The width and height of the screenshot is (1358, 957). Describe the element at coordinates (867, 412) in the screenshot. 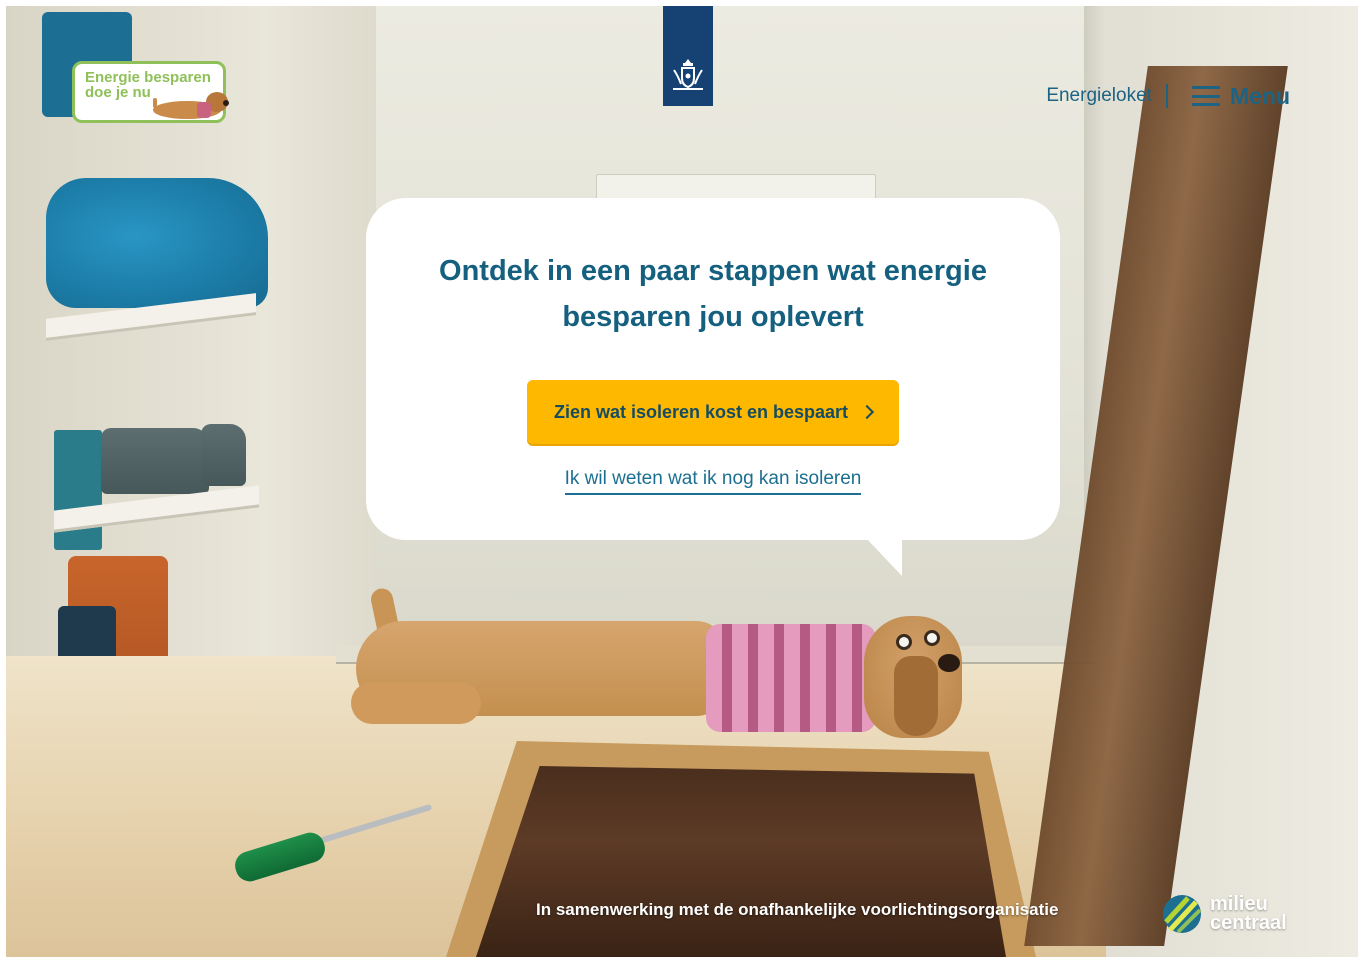

I see `chevron-right-icon` at that location.